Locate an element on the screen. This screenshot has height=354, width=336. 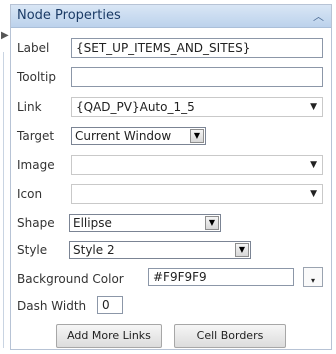
panel-title: Node Properties is located at coordinates (69, 15).